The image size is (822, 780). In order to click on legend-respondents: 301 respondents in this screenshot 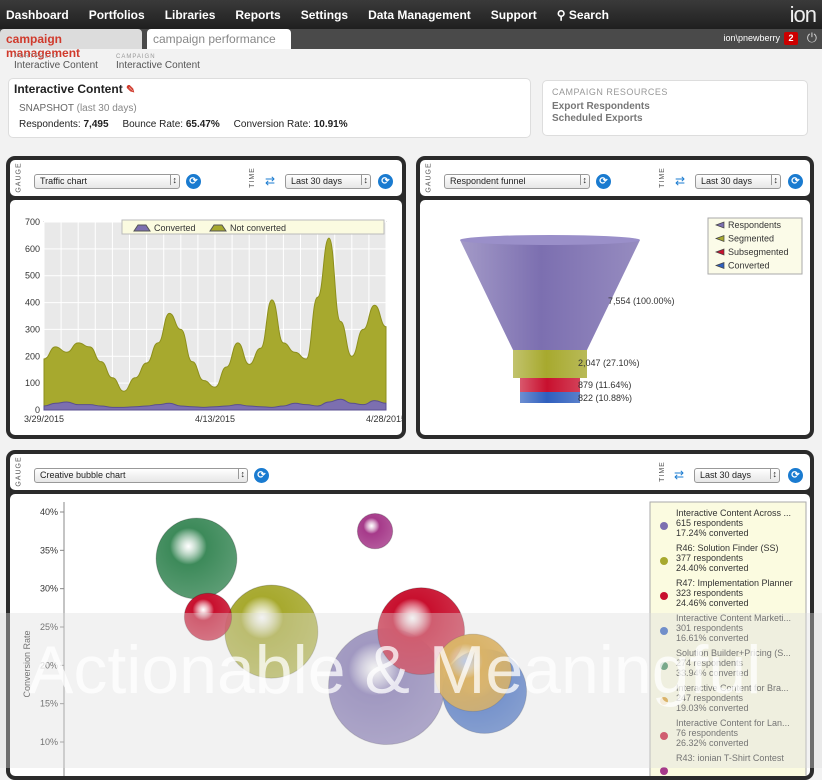, I will do `click(710, 628)`.